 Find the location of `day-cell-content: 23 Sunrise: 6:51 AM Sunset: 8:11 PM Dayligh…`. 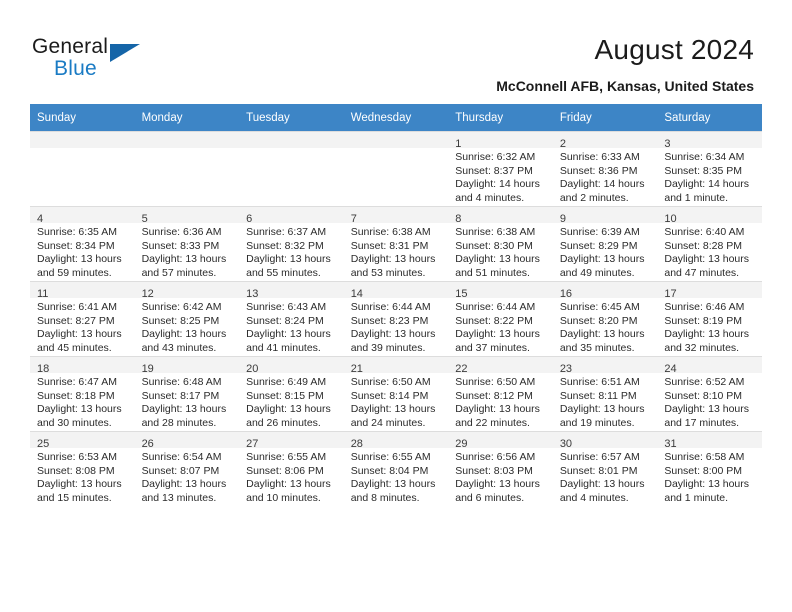

day-cell-content: 23 Sunrise: 6:51 AM Sunset: 8:11 PM Dayligh… is located at coordinates (605, 393).